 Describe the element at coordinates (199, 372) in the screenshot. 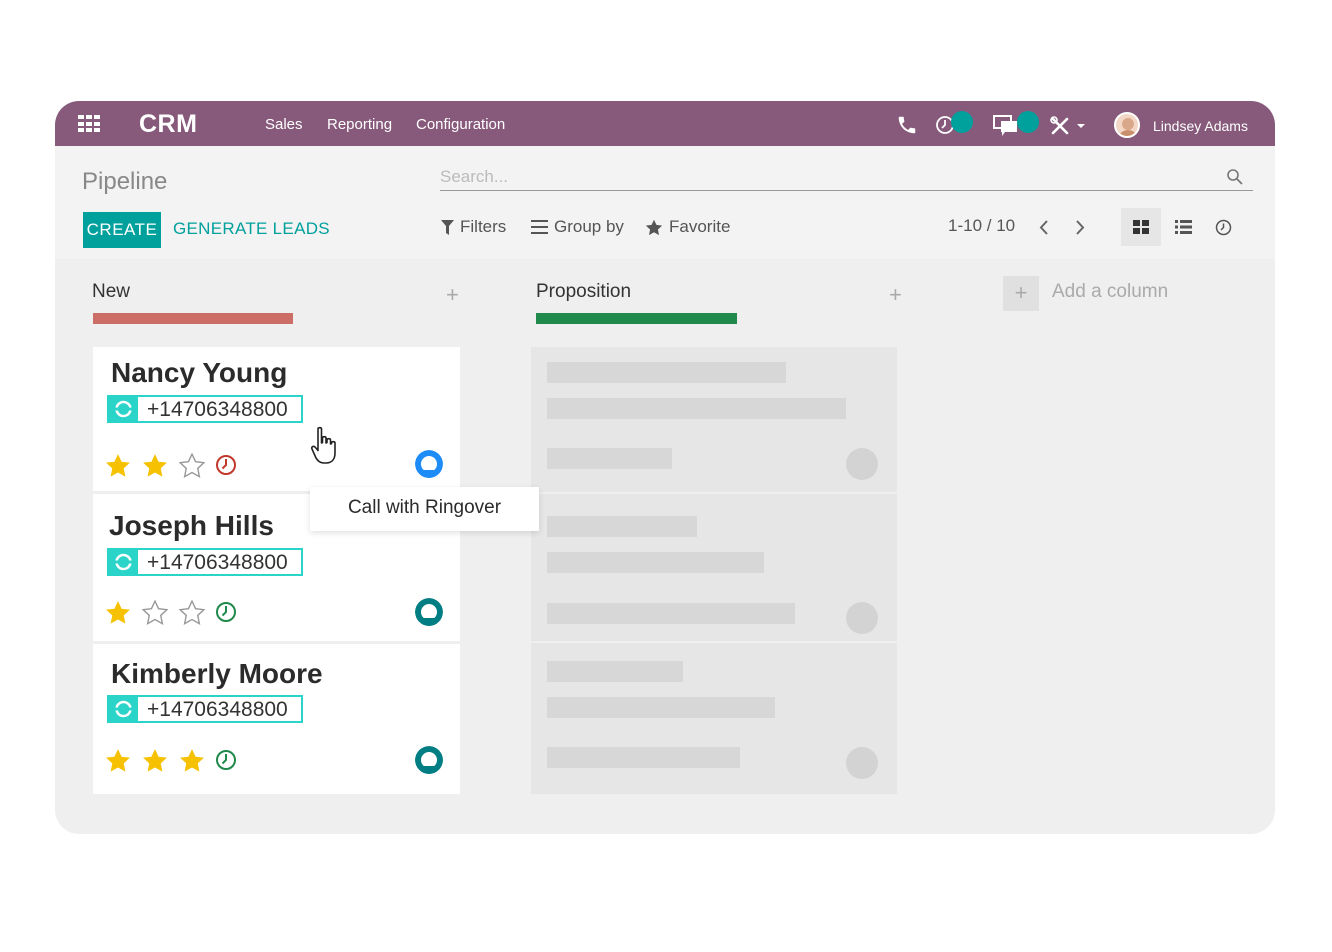

I see `card-title: Nancy Young` at that location.